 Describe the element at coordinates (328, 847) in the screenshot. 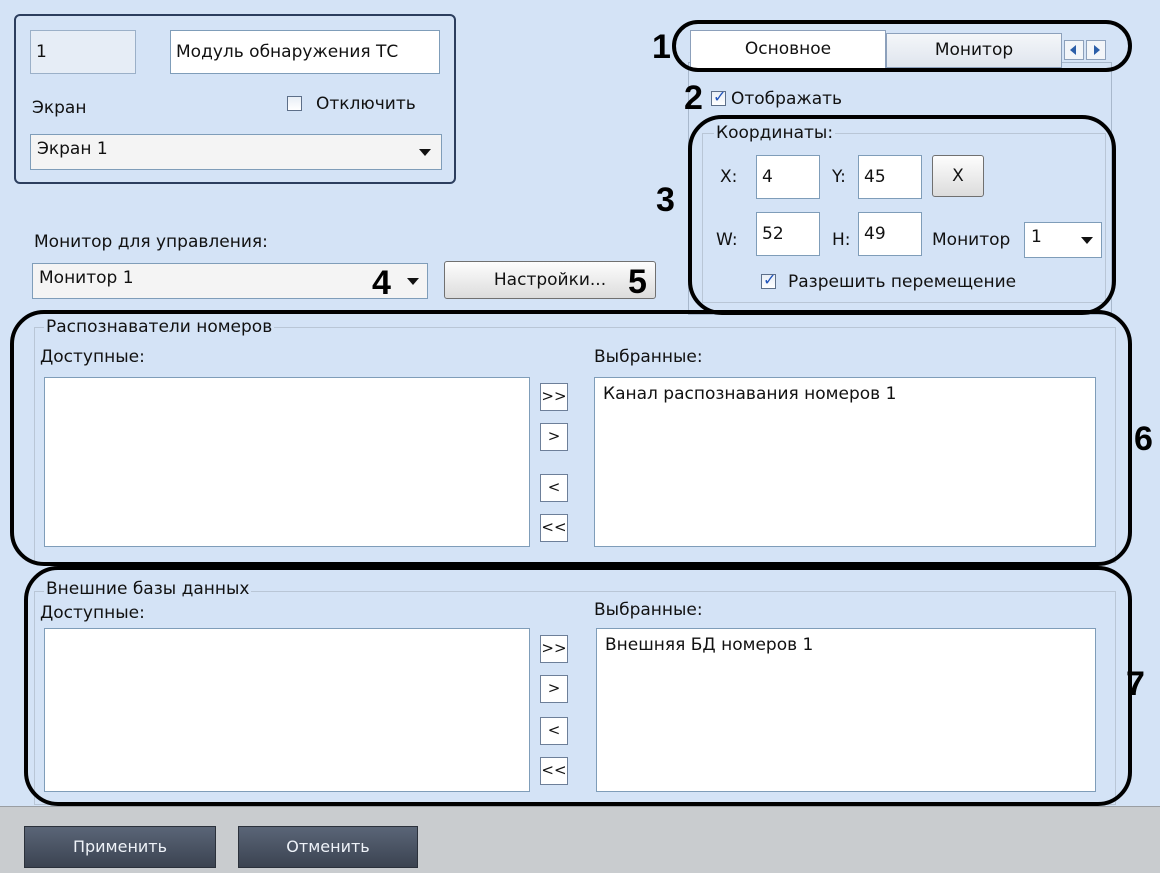

I see `cancel-button: Отменить` at that location.